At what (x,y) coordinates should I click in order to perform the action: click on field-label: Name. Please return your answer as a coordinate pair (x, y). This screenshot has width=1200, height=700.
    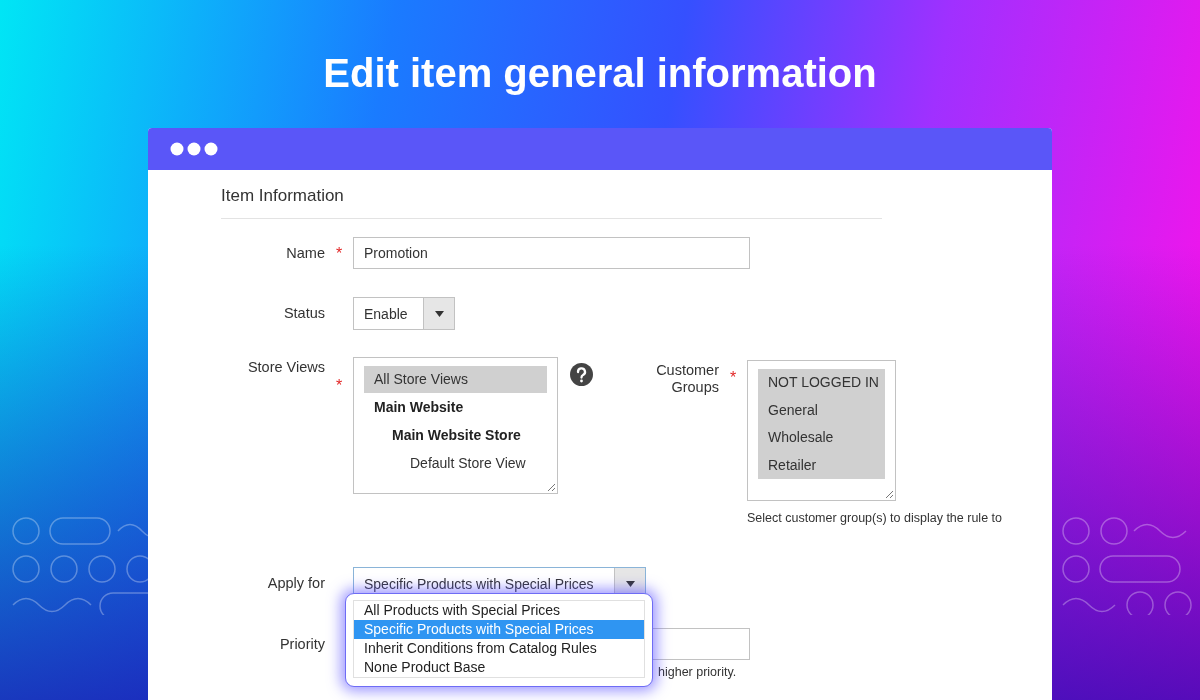
    Looking at the image, I should click on (305, 253).